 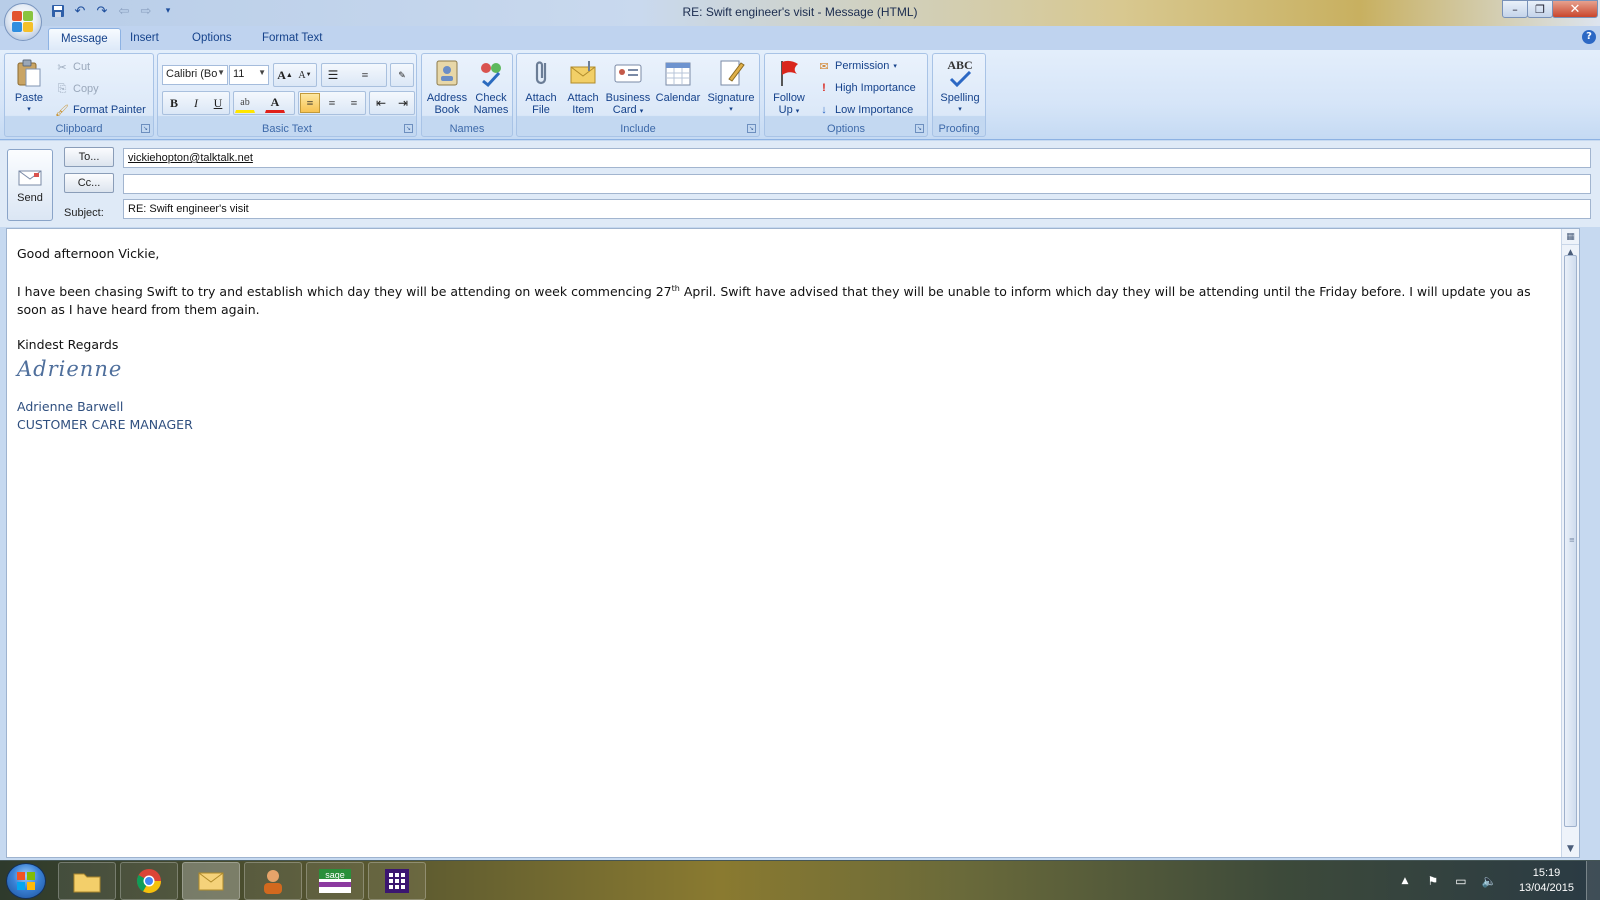 I want to click on signature-dropdown-icon: ▾, so click(x=731, y=109).